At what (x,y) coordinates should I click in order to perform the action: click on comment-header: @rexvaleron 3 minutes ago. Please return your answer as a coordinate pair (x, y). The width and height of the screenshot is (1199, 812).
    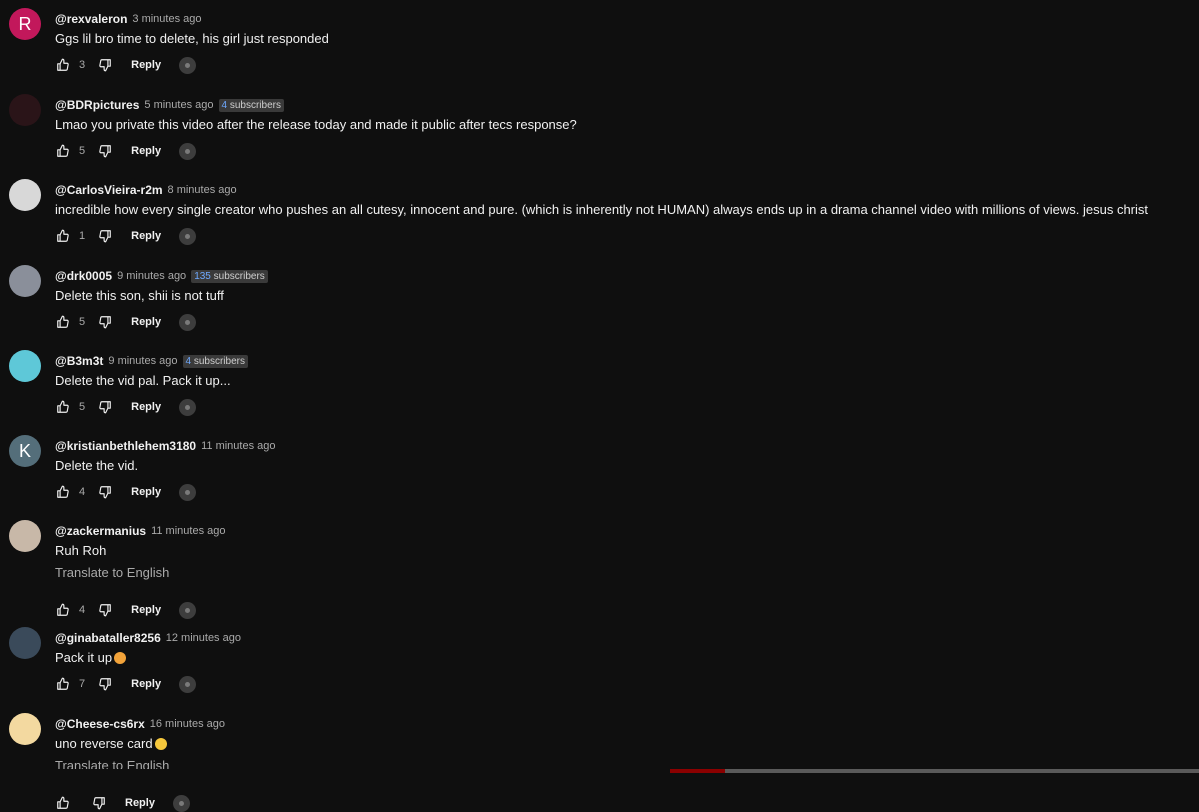
    Looking at the image, I should click on (128, 19).